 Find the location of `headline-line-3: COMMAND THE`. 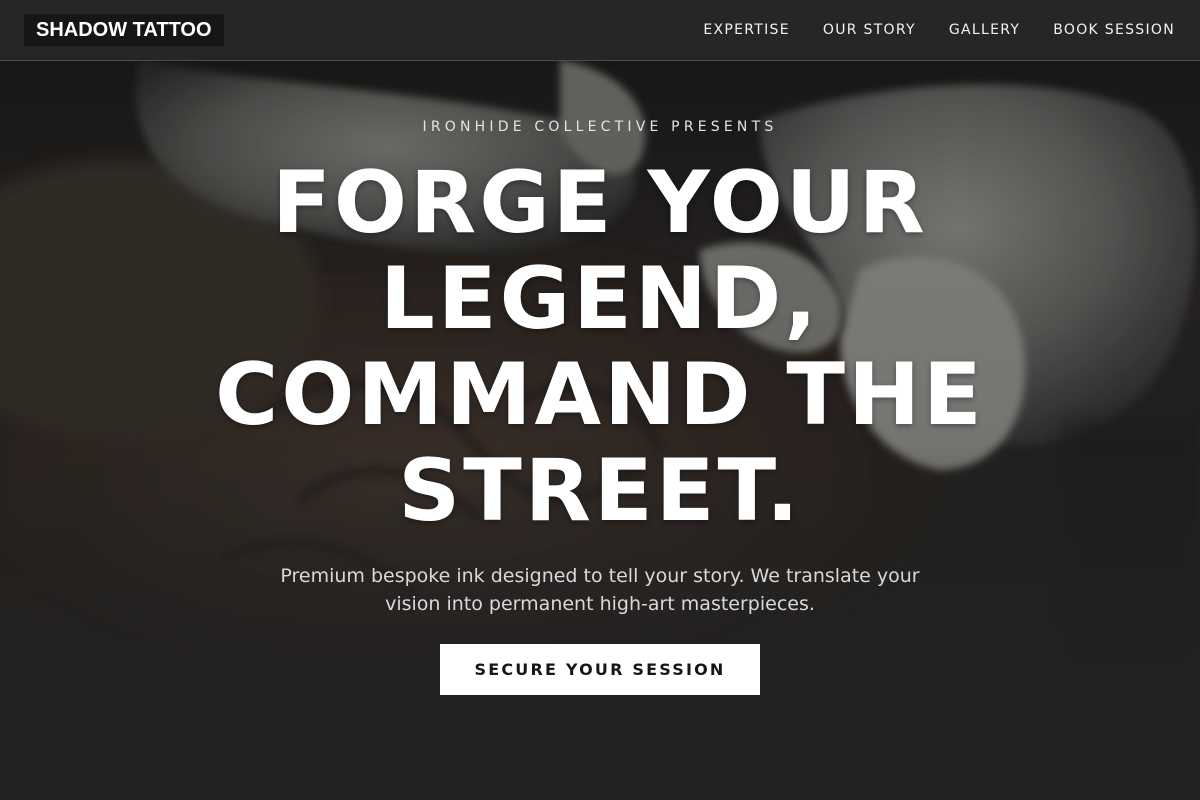

headline-line-3: COMMAND THE is located at coordinates (600, 395).